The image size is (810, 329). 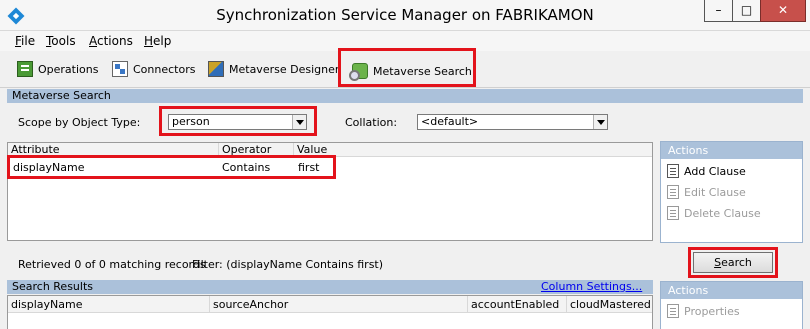 What do you see at coordinates (706, 192) in the screenshot?
I see `edit-clause-action: Edit Clause` at bounding box center [706, 192].